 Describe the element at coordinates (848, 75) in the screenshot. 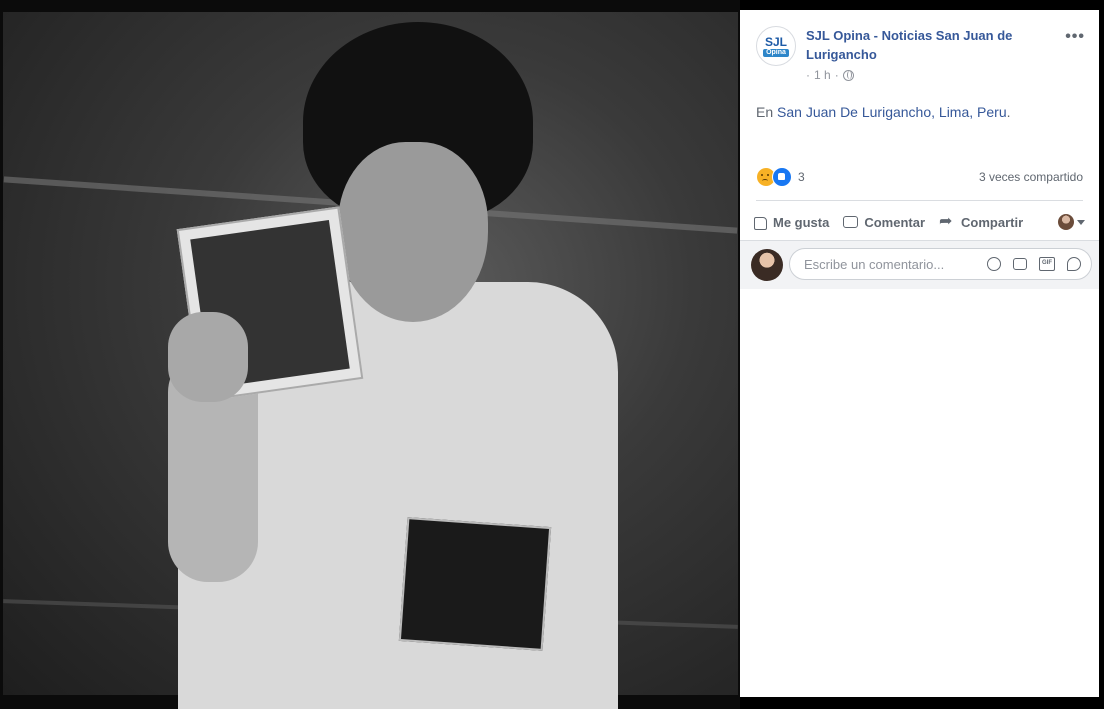

I see `globe-icon` at that location.